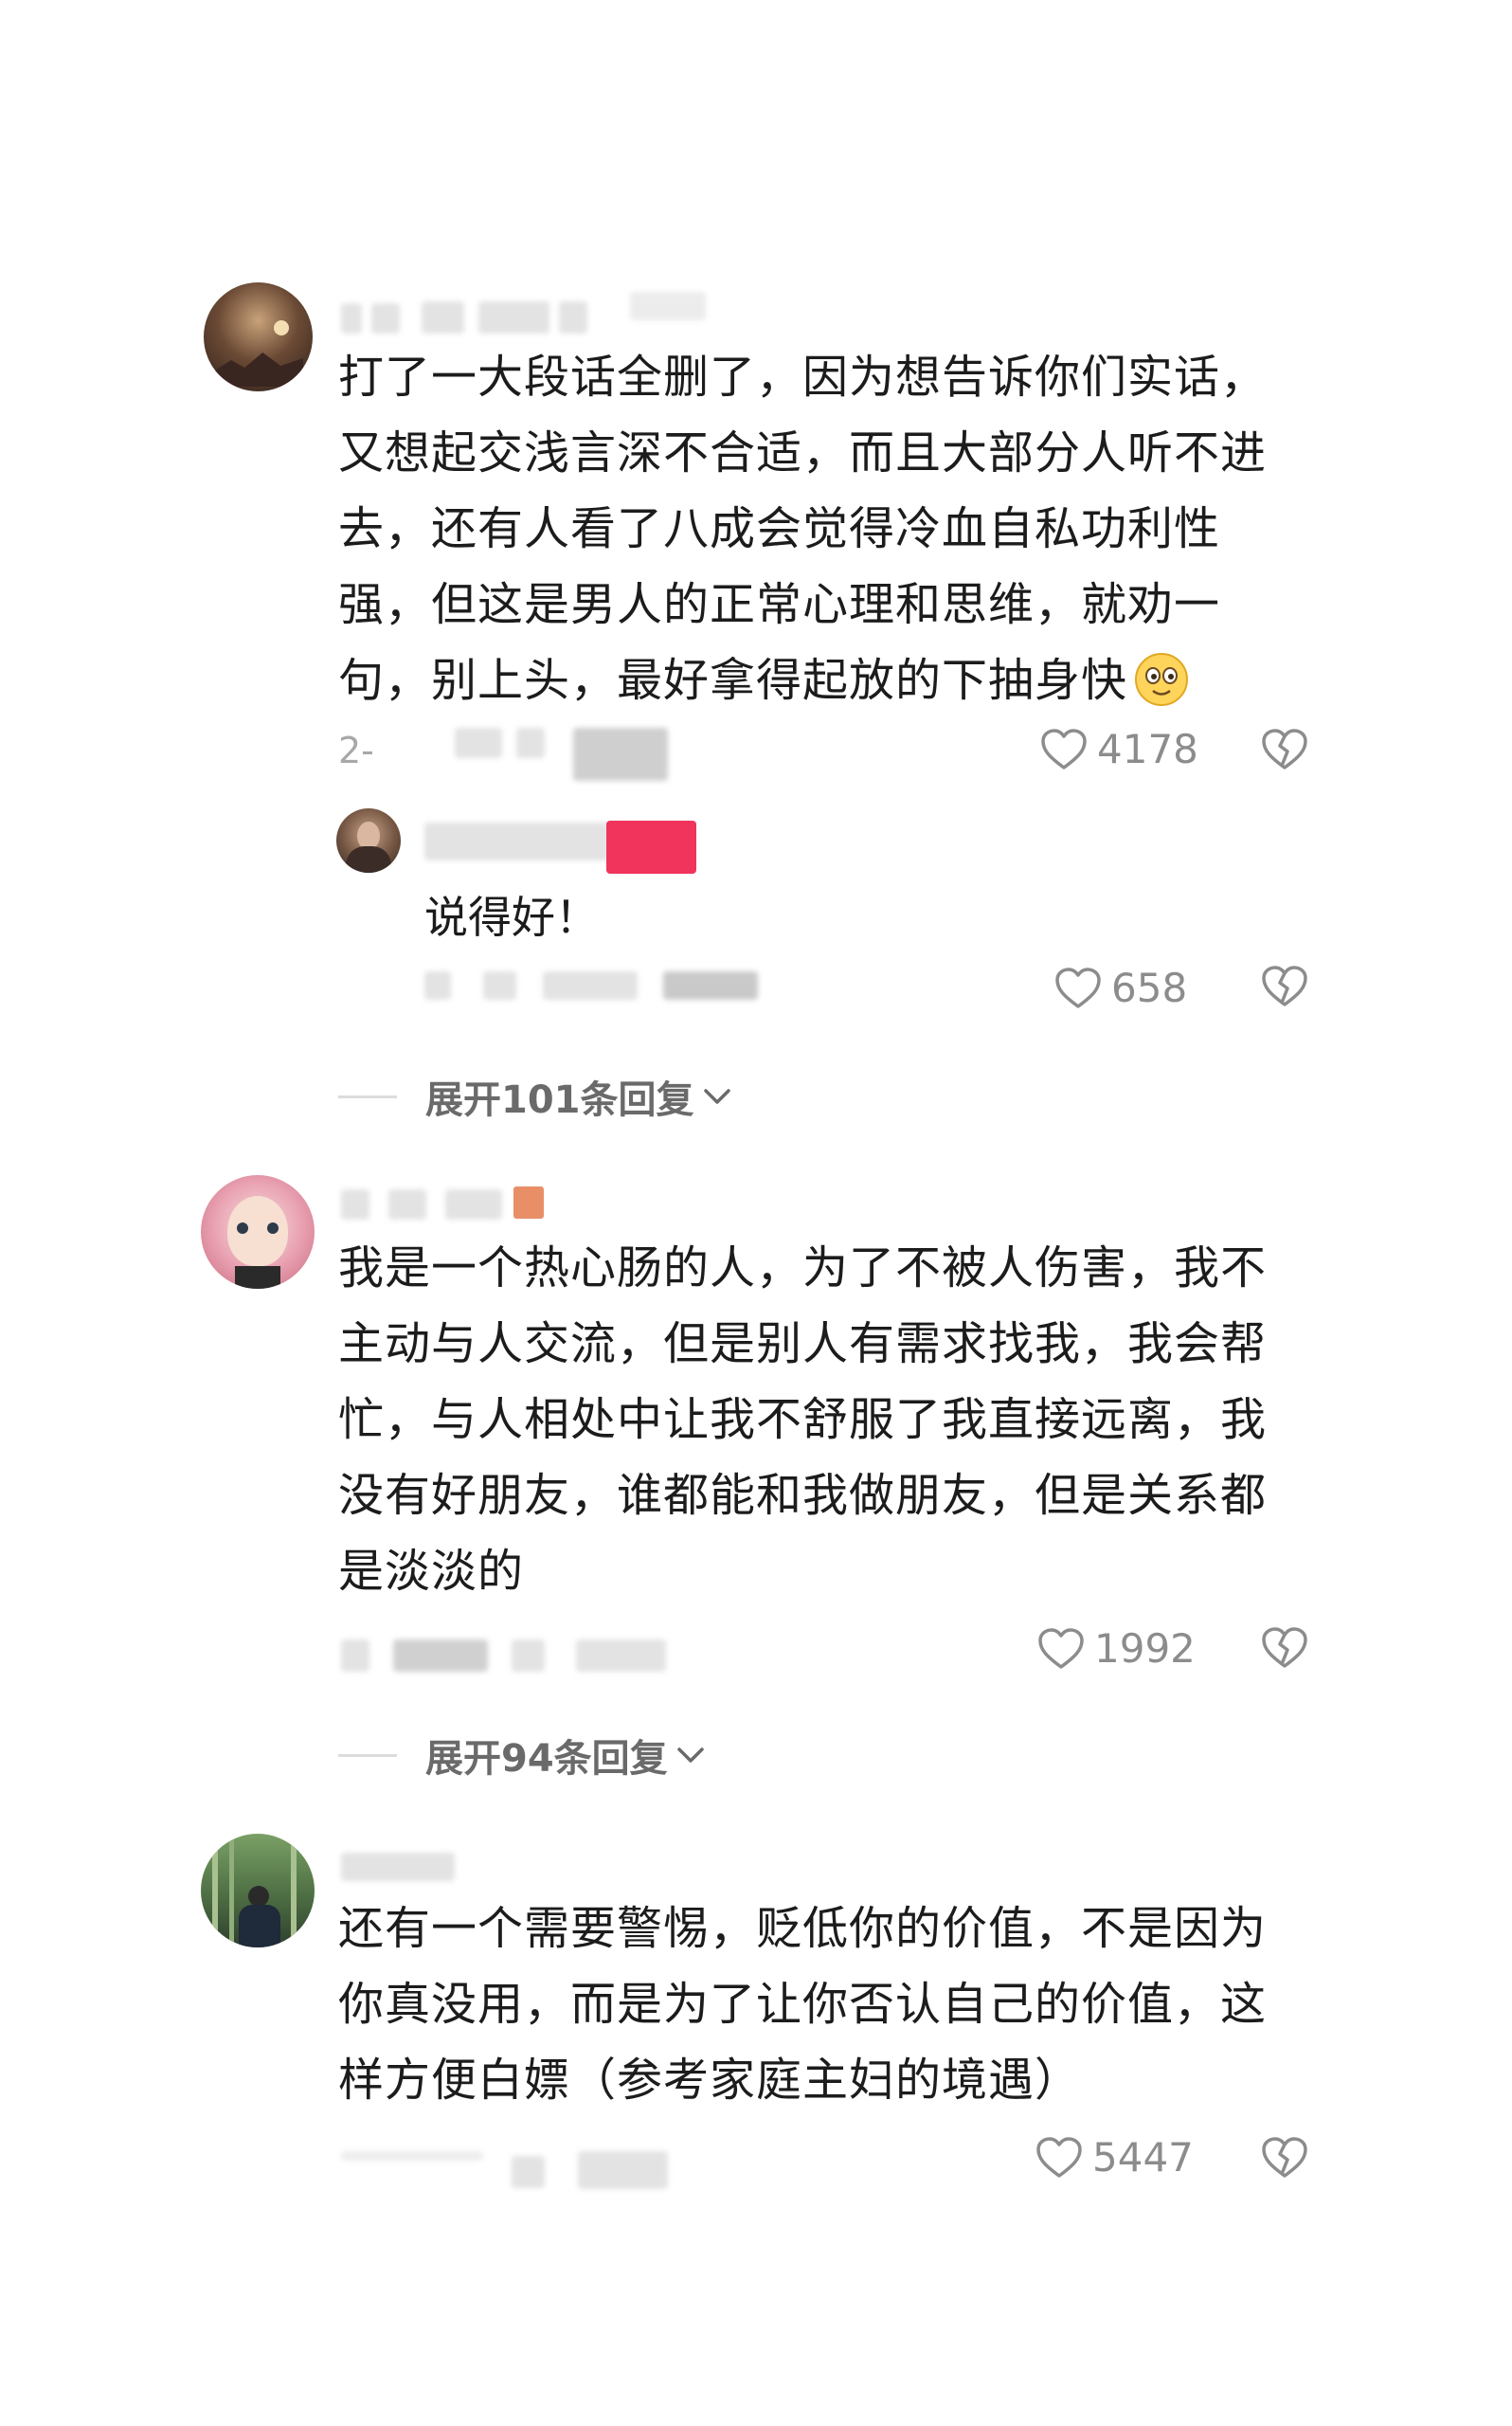  I want to click on smiling-face-emoji-icon, so click(1161, 679).